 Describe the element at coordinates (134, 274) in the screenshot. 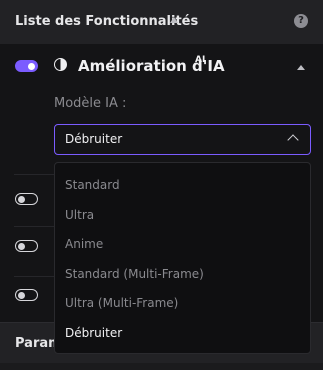

I see `model-option: Standard (Multi-Frame)` at that location.